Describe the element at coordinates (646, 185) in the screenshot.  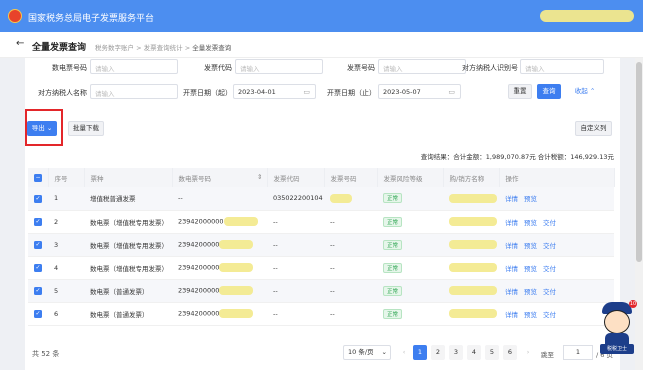
I see `window-edge` at that location.